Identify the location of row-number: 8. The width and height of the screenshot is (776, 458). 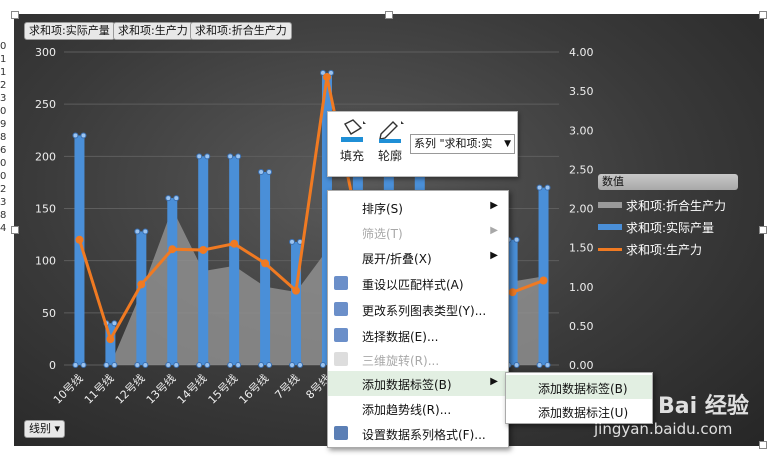
(3, 215).